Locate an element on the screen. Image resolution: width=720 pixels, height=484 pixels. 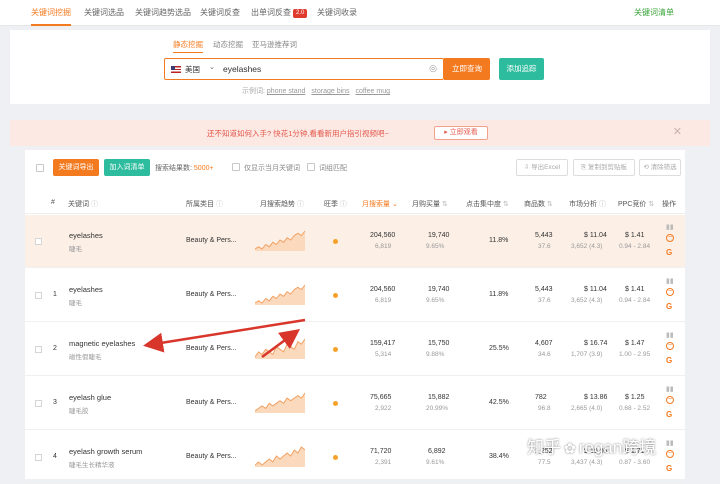
col-category: 所属类目 ⓘ is located at coordinates (204, 204).